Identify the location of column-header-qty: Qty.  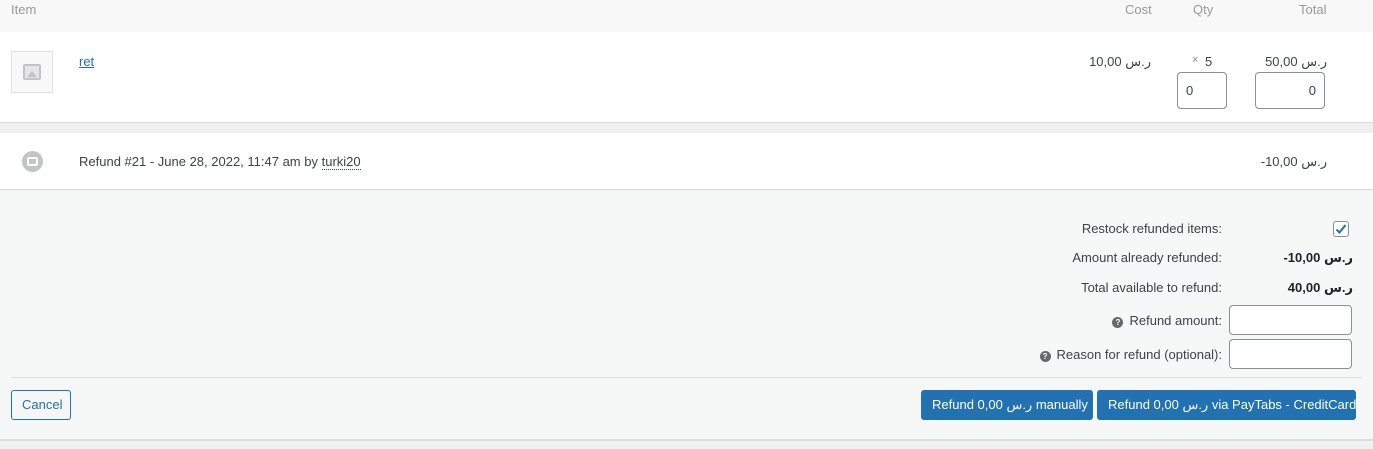
(1203, 9).